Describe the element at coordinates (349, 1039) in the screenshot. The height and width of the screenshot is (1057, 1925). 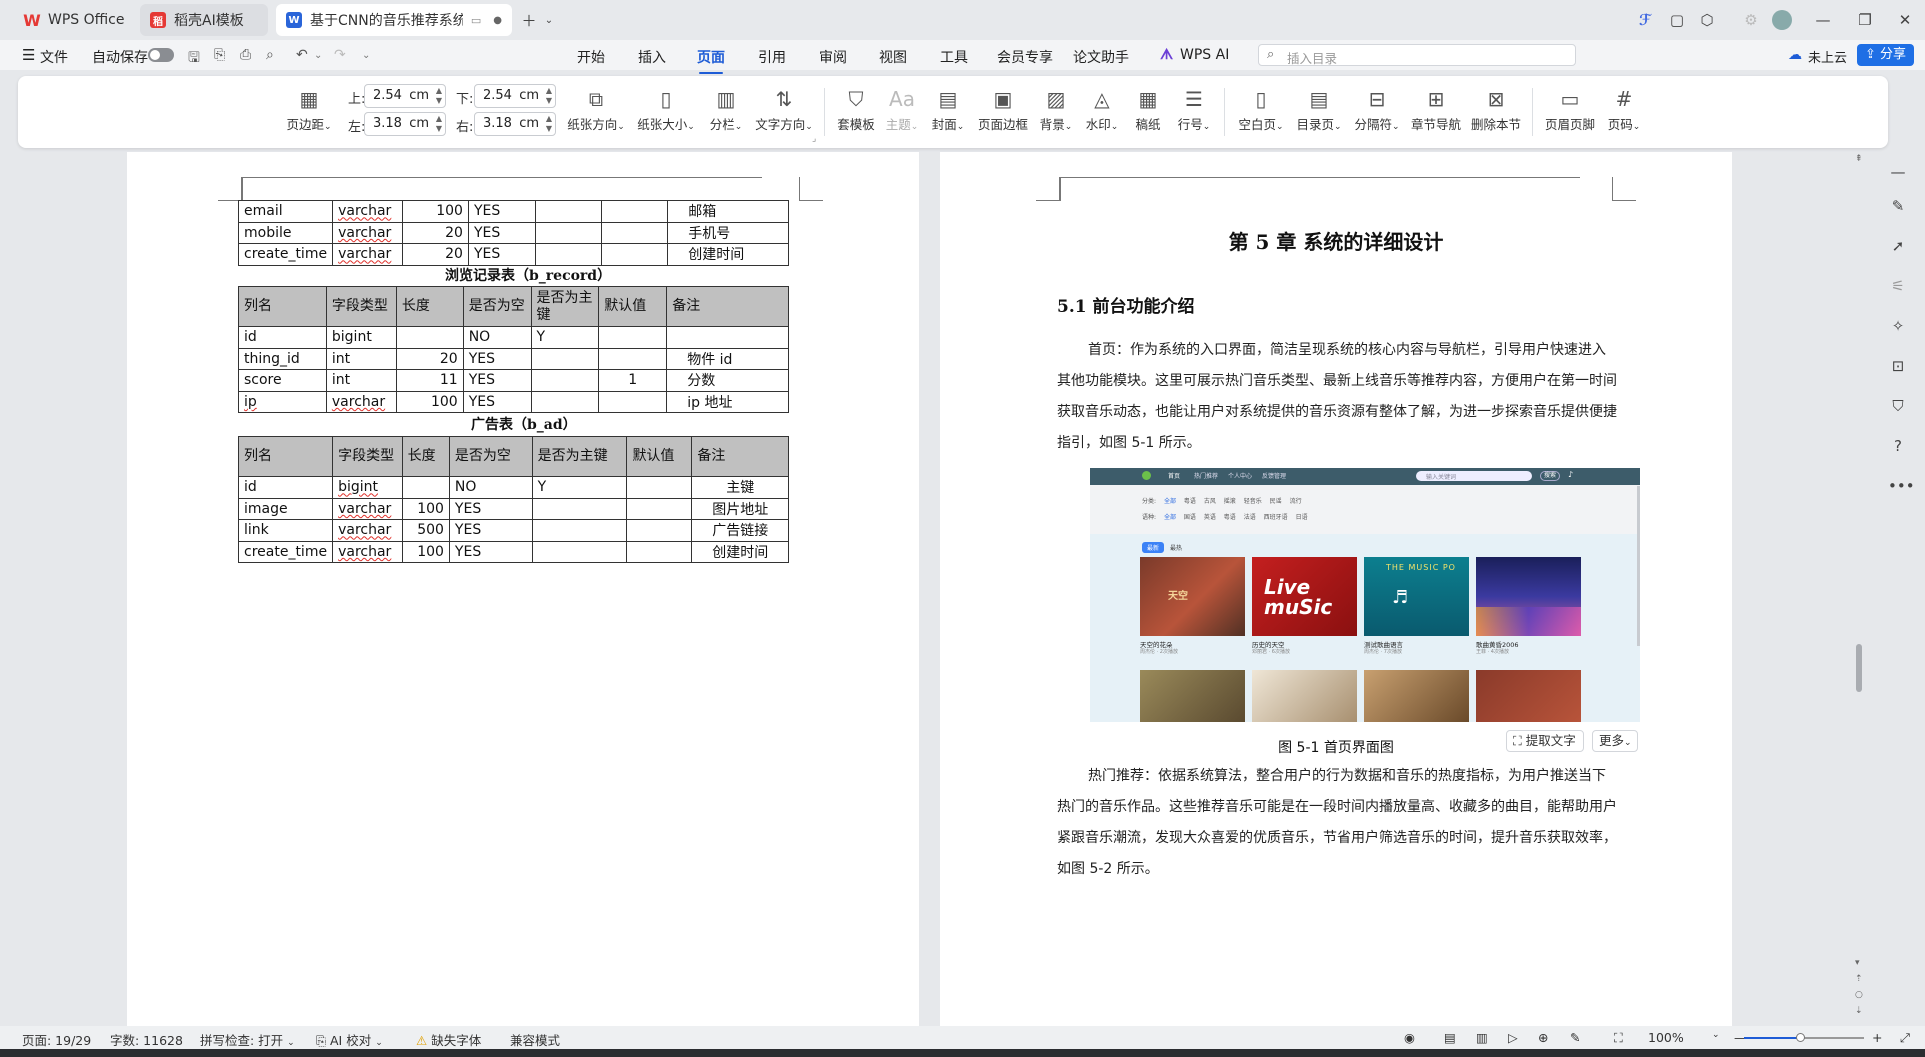
I see `ai-check: ⎘ AI 校对 ⌄` at that location.